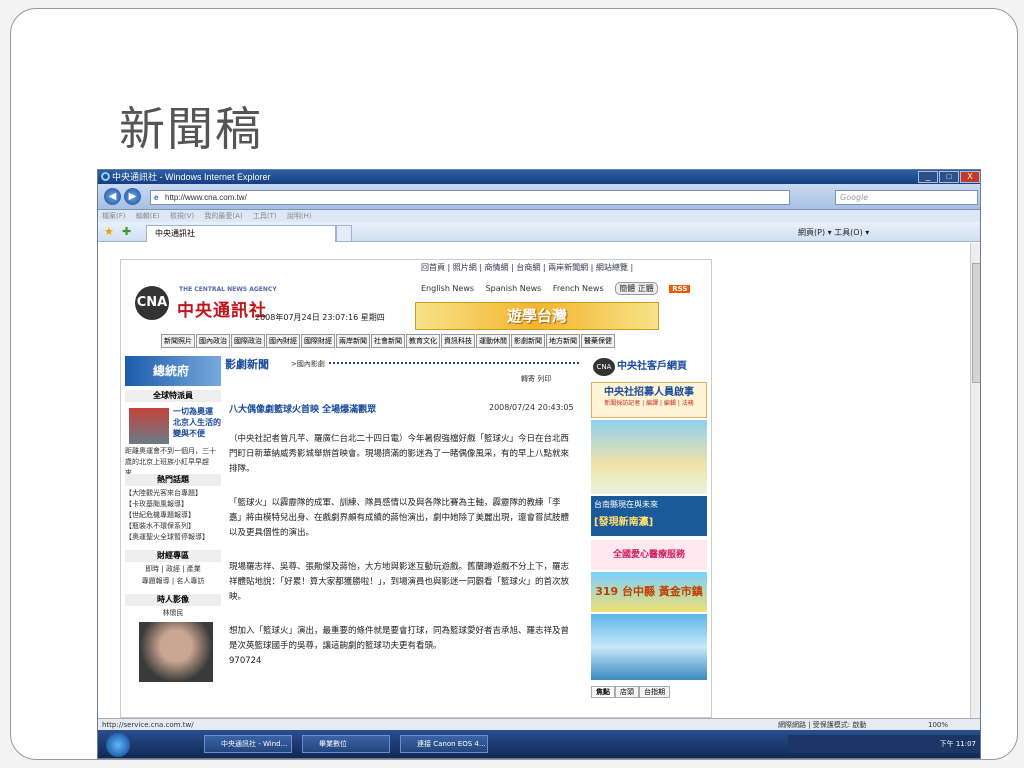 The image size is (1024, 768). Describe the element at coordinates (470, 197) in the screenshot. I see `url-input: http://www.cna.com.tw/` at that location.